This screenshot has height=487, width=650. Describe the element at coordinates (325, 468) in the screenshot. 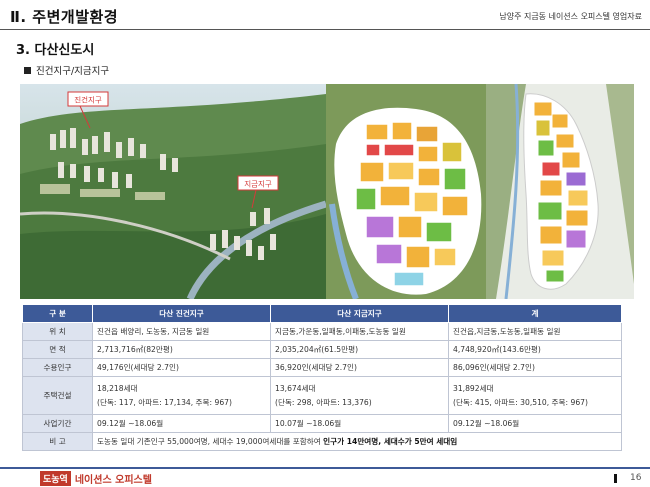

I see `footer-divider` at that location.